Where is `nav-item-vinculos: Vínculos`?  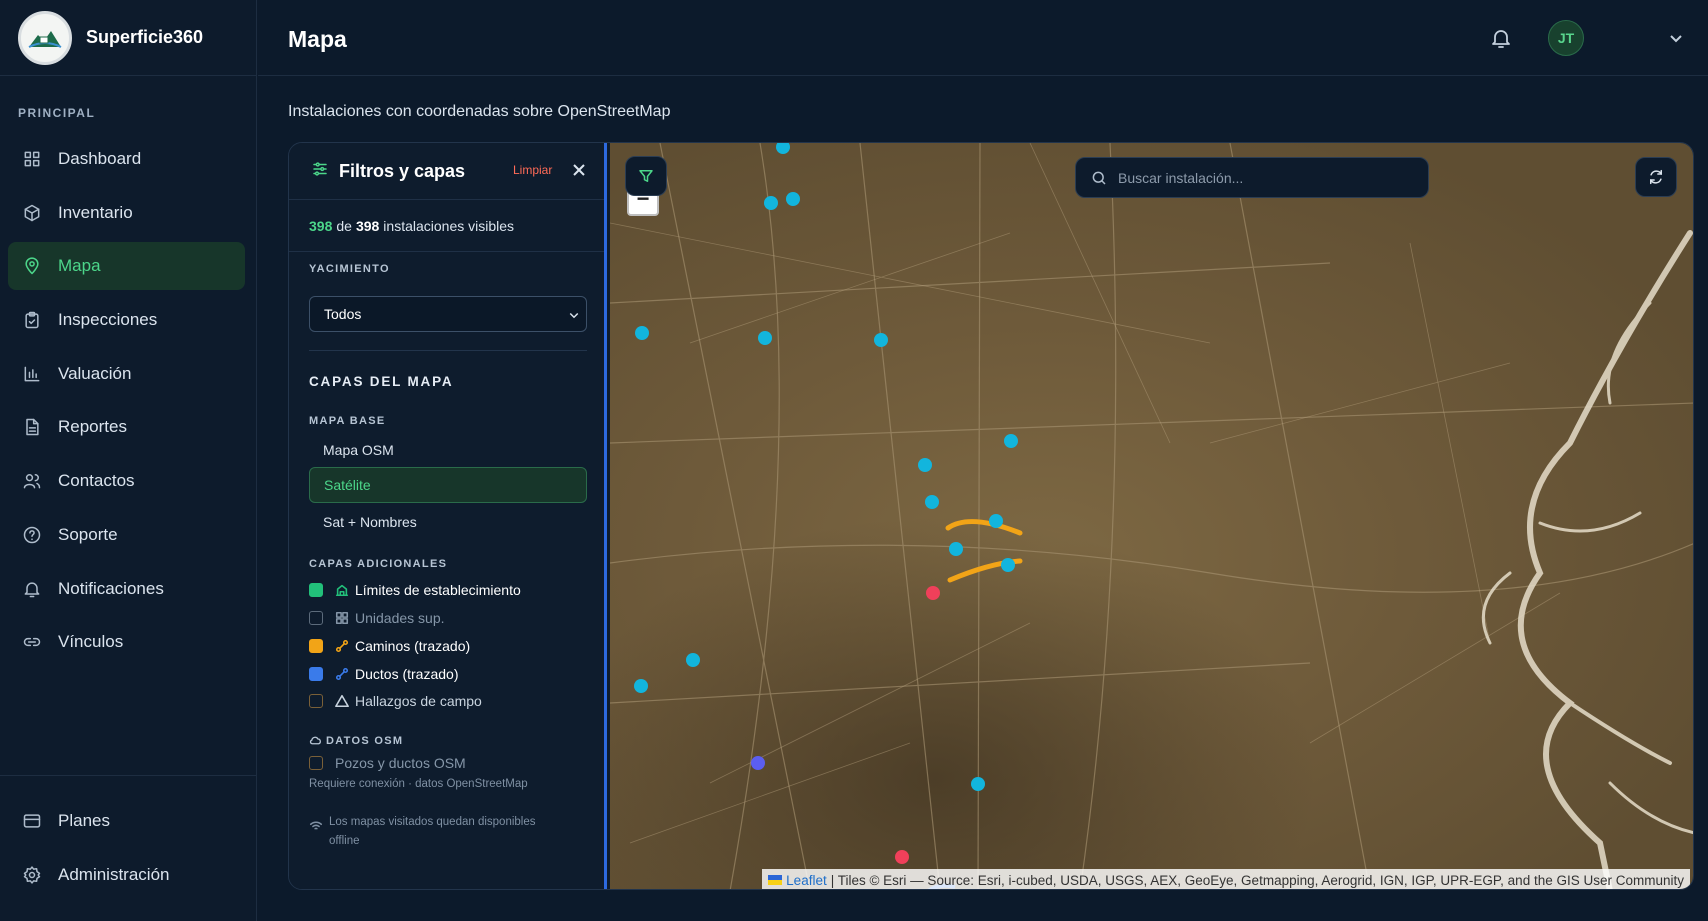
nav-item-vinculos: Vínculos is located at coordinates (126, 642).